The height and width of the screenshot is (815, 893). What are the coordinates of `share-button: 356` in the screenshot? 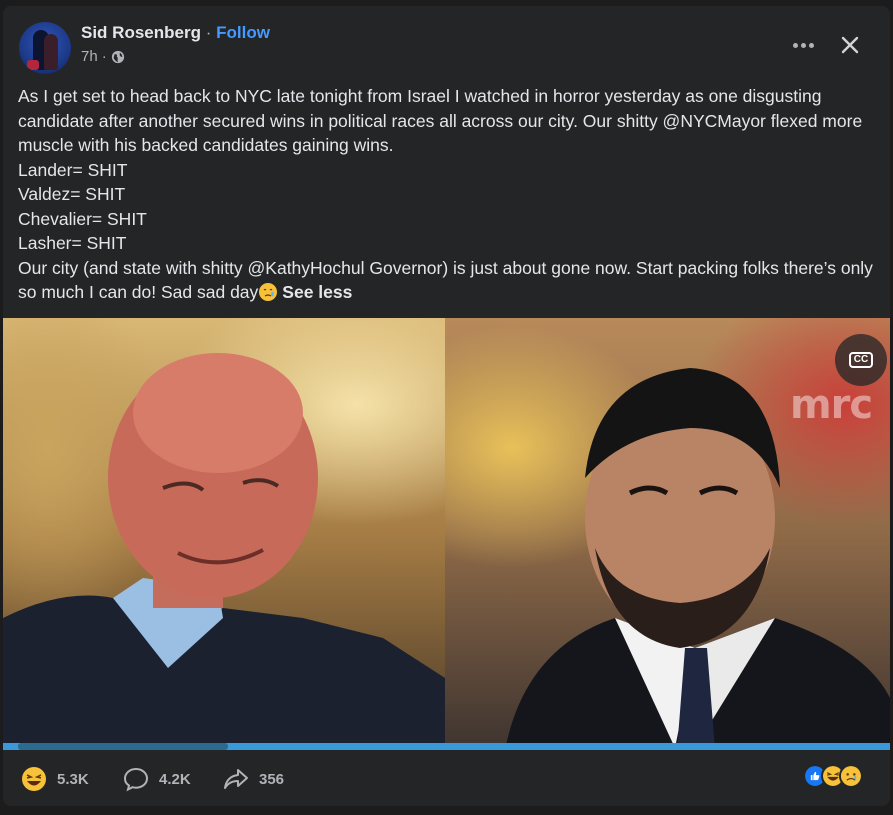 It's located at (253, 779).